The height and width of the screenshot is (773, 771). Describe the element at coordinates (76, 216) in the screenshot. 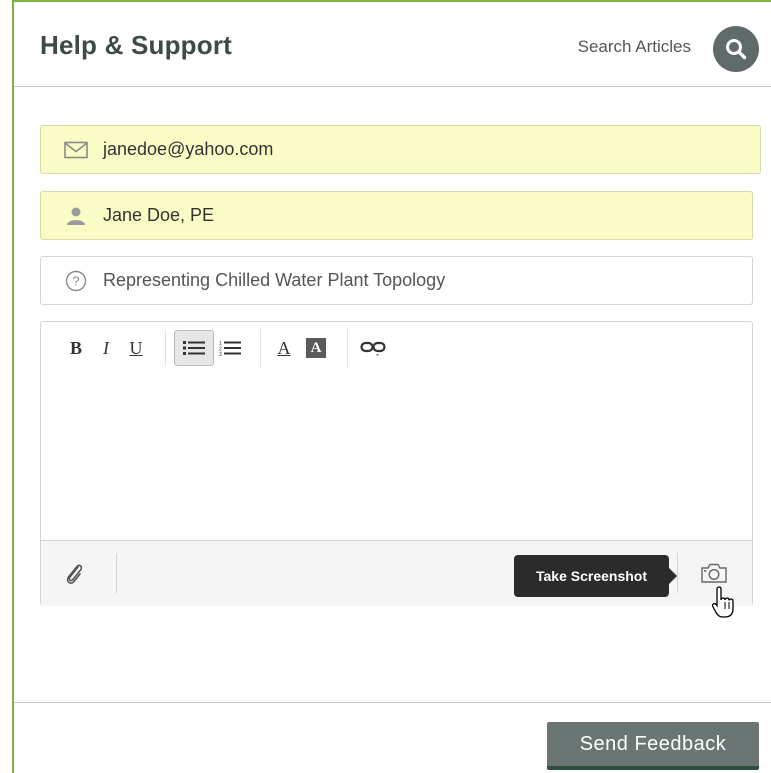

I see `person-icon` at that location.